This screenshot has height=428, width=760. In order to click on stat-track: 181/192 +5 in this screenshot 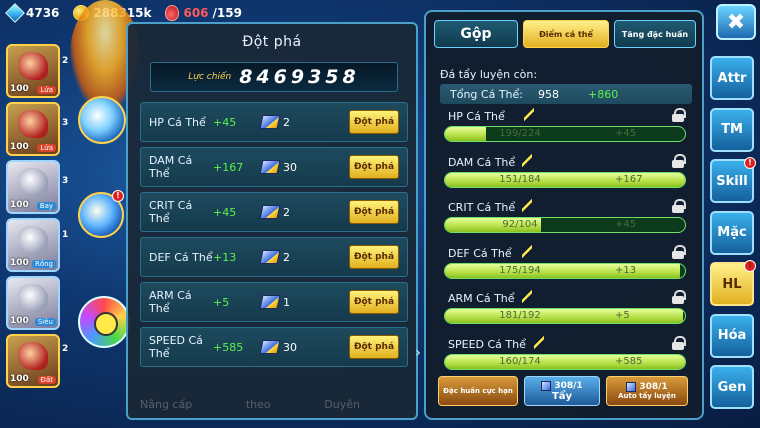, I will do `click(565, 316)`.